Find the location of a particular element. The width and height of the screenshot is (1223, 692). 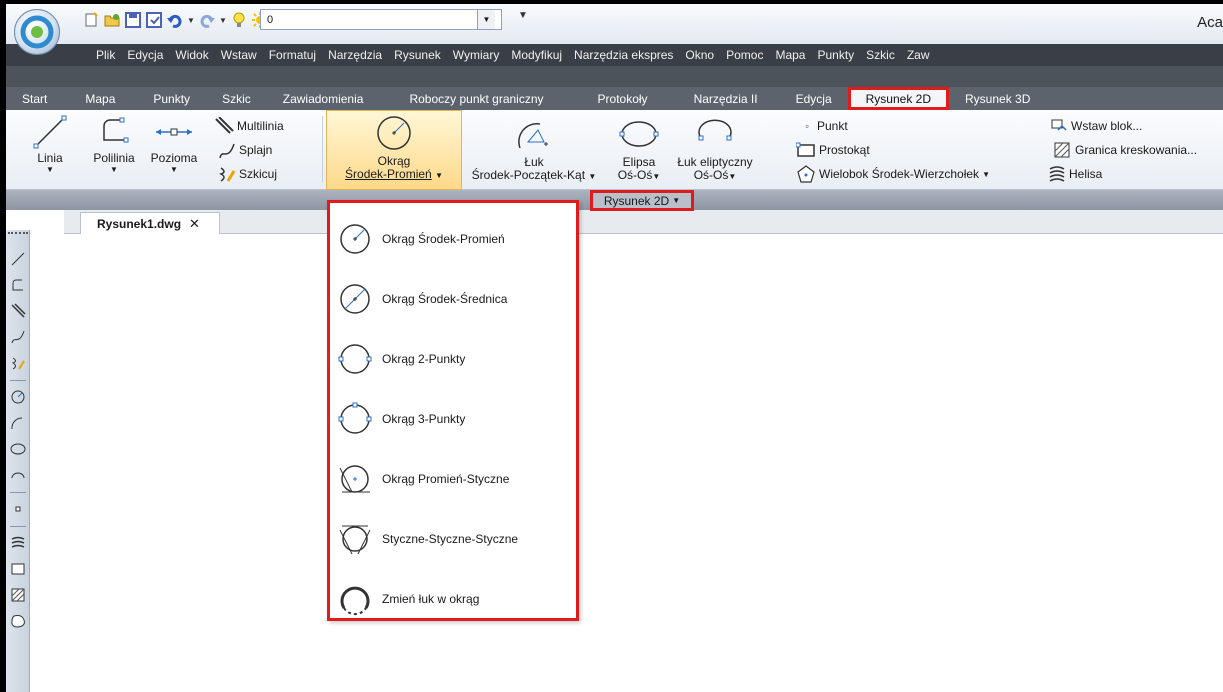

menu-narzedzia-ekspres: Narzędzia ekspres is located at coordinates (623, 55).